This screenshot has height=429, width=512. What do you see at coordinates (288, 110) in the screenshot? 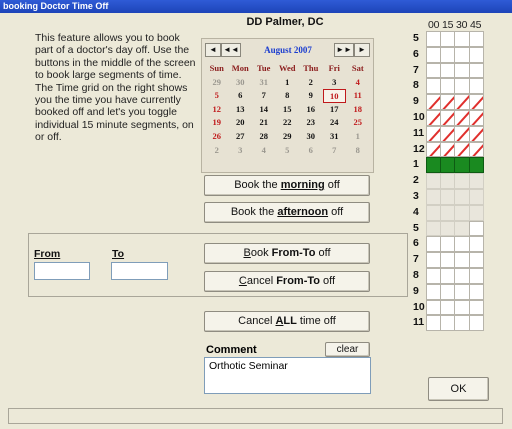
I see `calendar-day: 15` at bounding box center [288, 110].